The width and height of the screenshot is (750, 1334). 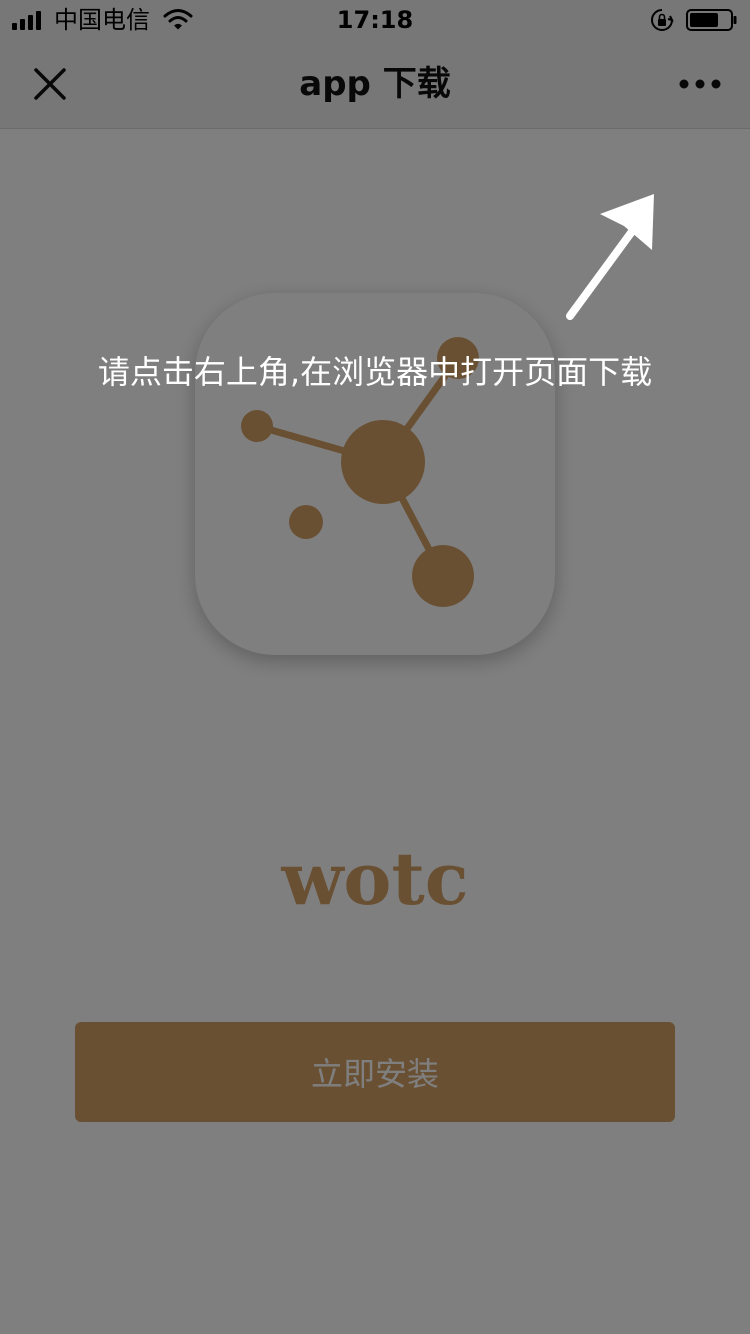 What do you see at coordinates (375, 372) in the screenshot?
I see `open-in-browser-hint: 请点击右上角,在浏览器中打开页面下载` at bounding box center [375, 372].